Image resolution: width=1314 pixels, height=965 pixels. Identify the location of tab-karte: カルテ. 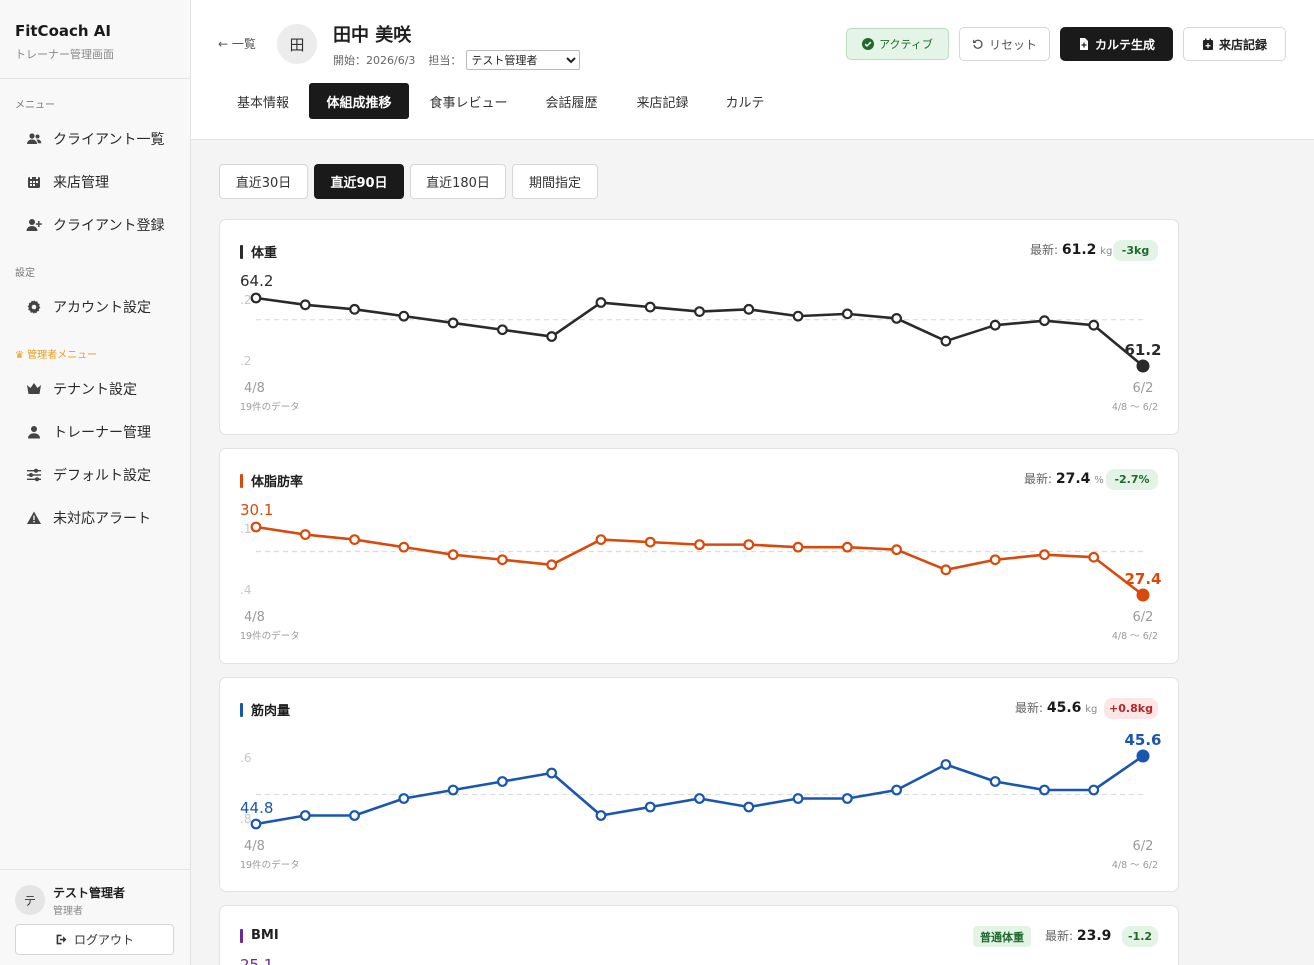
(745, 101).